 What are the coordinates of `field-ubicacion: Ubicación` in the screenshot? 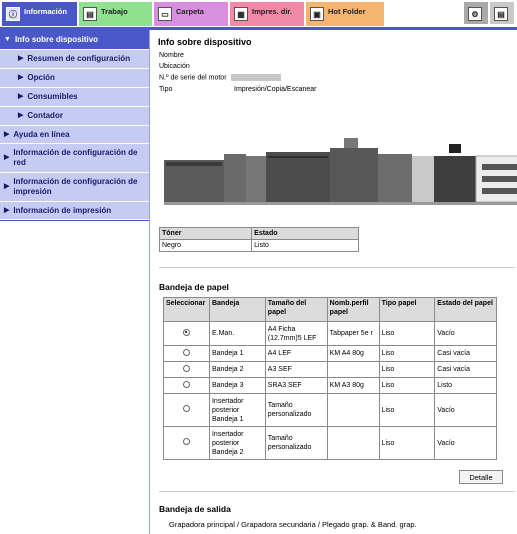 It's located at (174, 66).